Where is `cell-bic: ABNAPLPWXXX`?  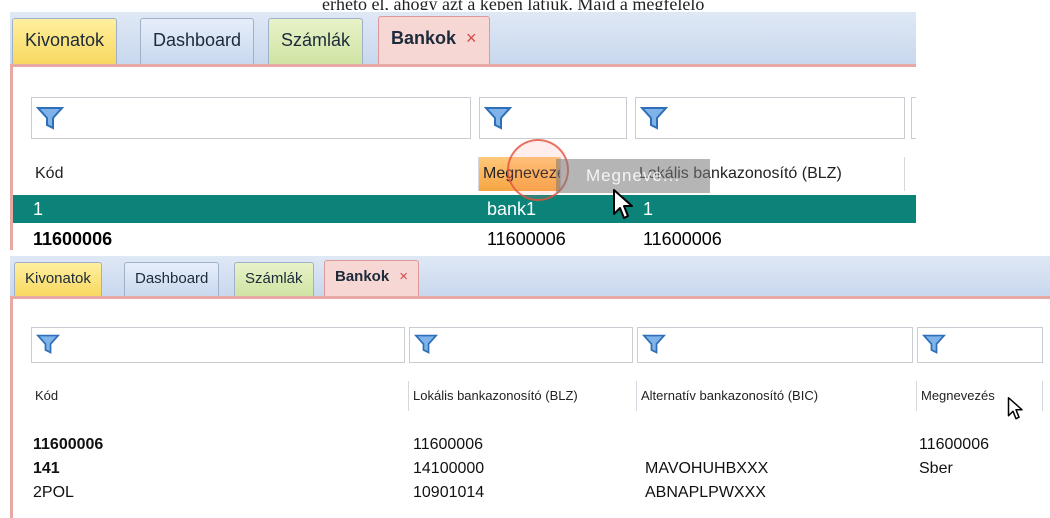
cell-bic: ABNAPLPWXXX is located at coordinates (705, 492).